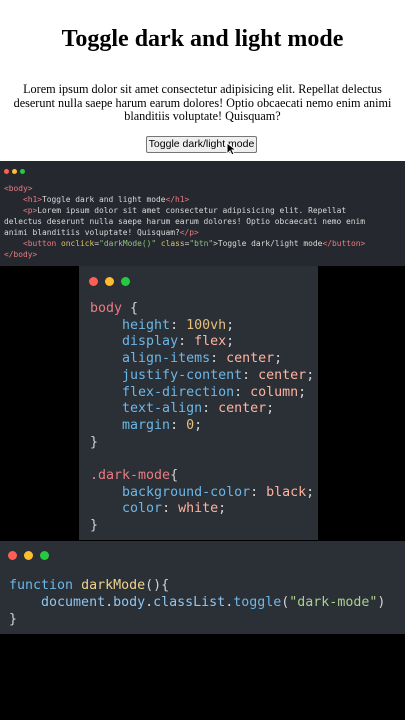 The width and height of the screenshot is (405, 720). I want to click on demo-title: Toggle dark and light mode, so click(202, 39).